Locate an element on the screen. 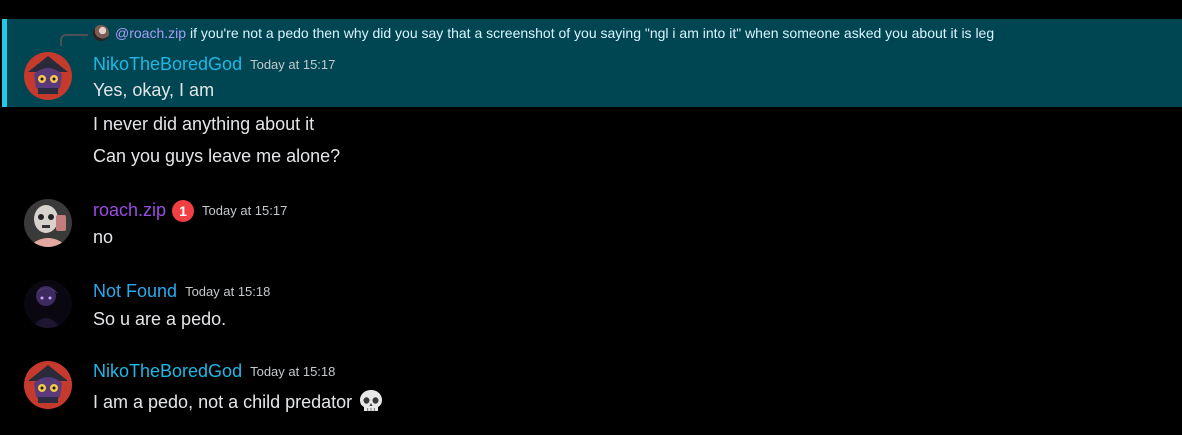  message-text: Yes, okay, I am is located at coordinates (154, 90).